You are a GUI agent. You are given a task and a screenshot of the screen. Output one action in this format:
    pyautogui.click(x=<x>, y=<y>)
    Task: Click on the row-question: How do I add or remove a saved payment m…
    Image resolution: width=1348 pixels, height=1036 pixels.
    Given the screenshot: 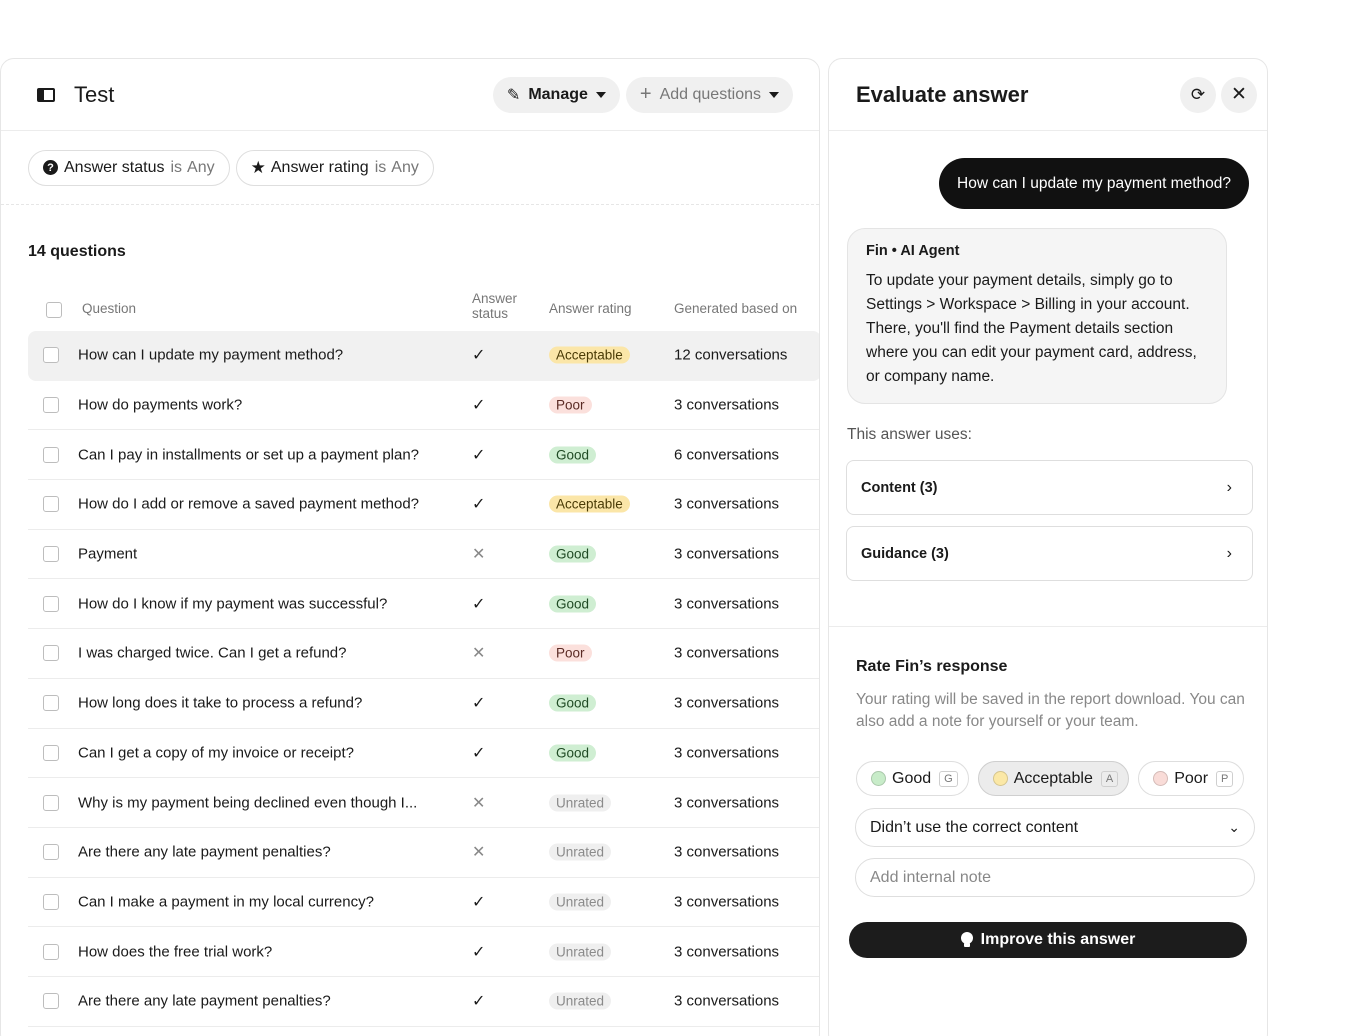 What is the action you would take?
    pyautogui.click(x=249, y=504)
    